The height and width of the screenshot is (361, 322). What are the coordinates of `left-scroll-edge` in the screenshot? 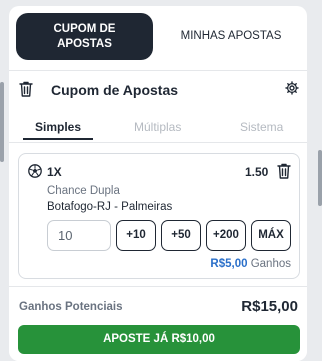 It's located at (2, 122).